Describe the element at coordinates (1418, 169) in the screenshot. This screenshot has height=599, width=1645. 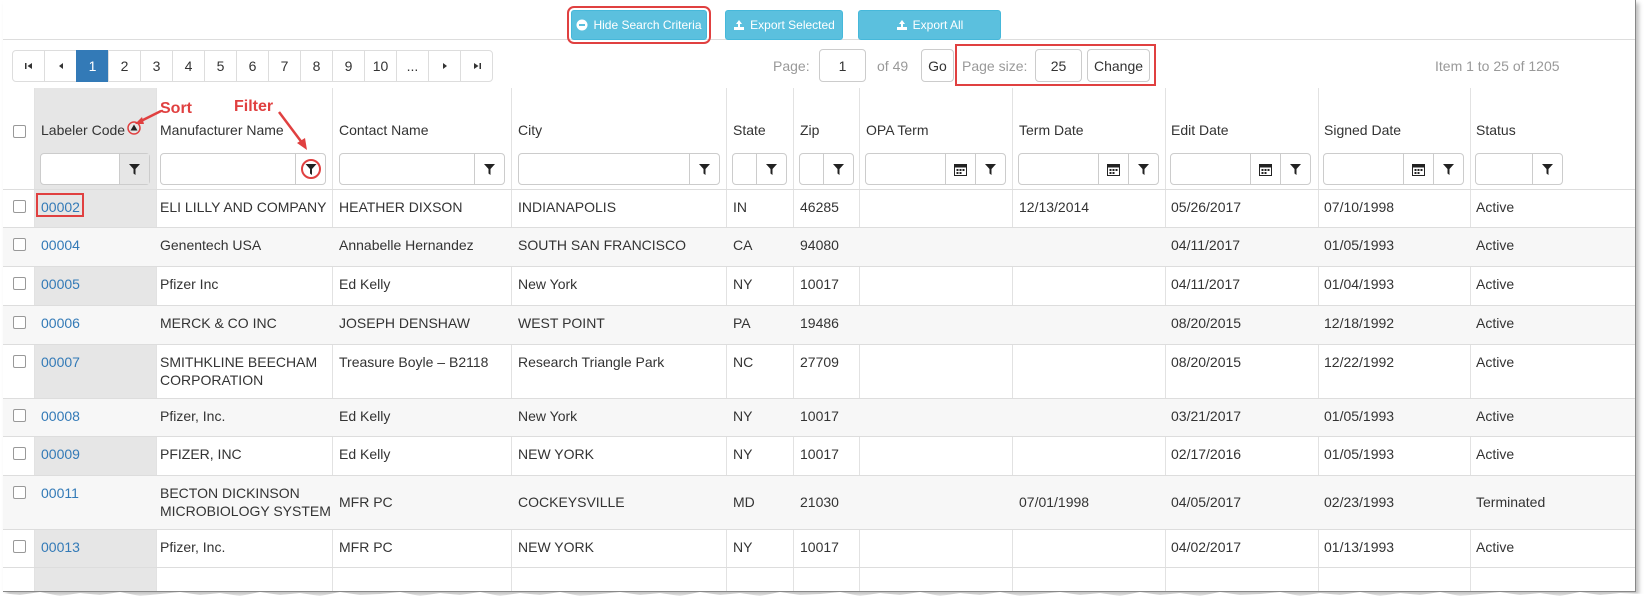
I see `signed-date-calendar-button` at that location.